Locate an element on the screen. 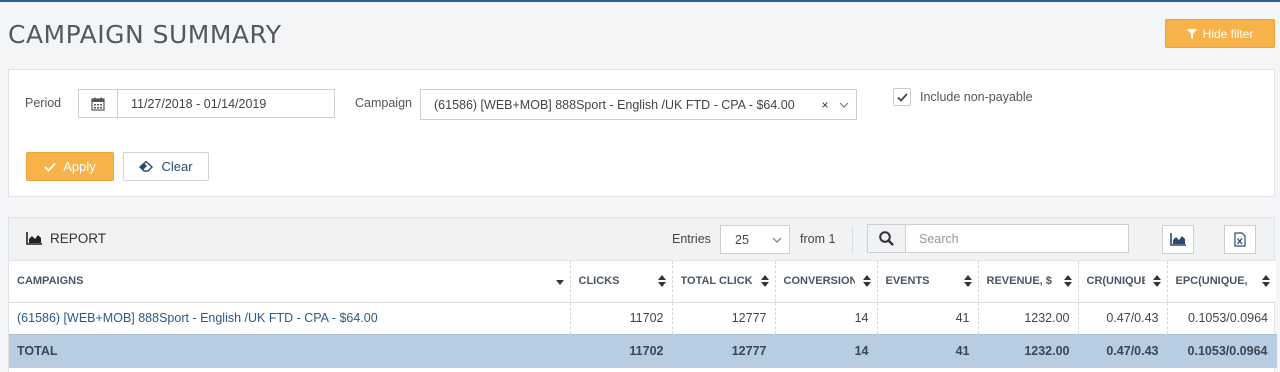 This screenshot has height=372, width=1280. report-header: REPORT Entries 25 from 1 is located at coordinates (641, 239).